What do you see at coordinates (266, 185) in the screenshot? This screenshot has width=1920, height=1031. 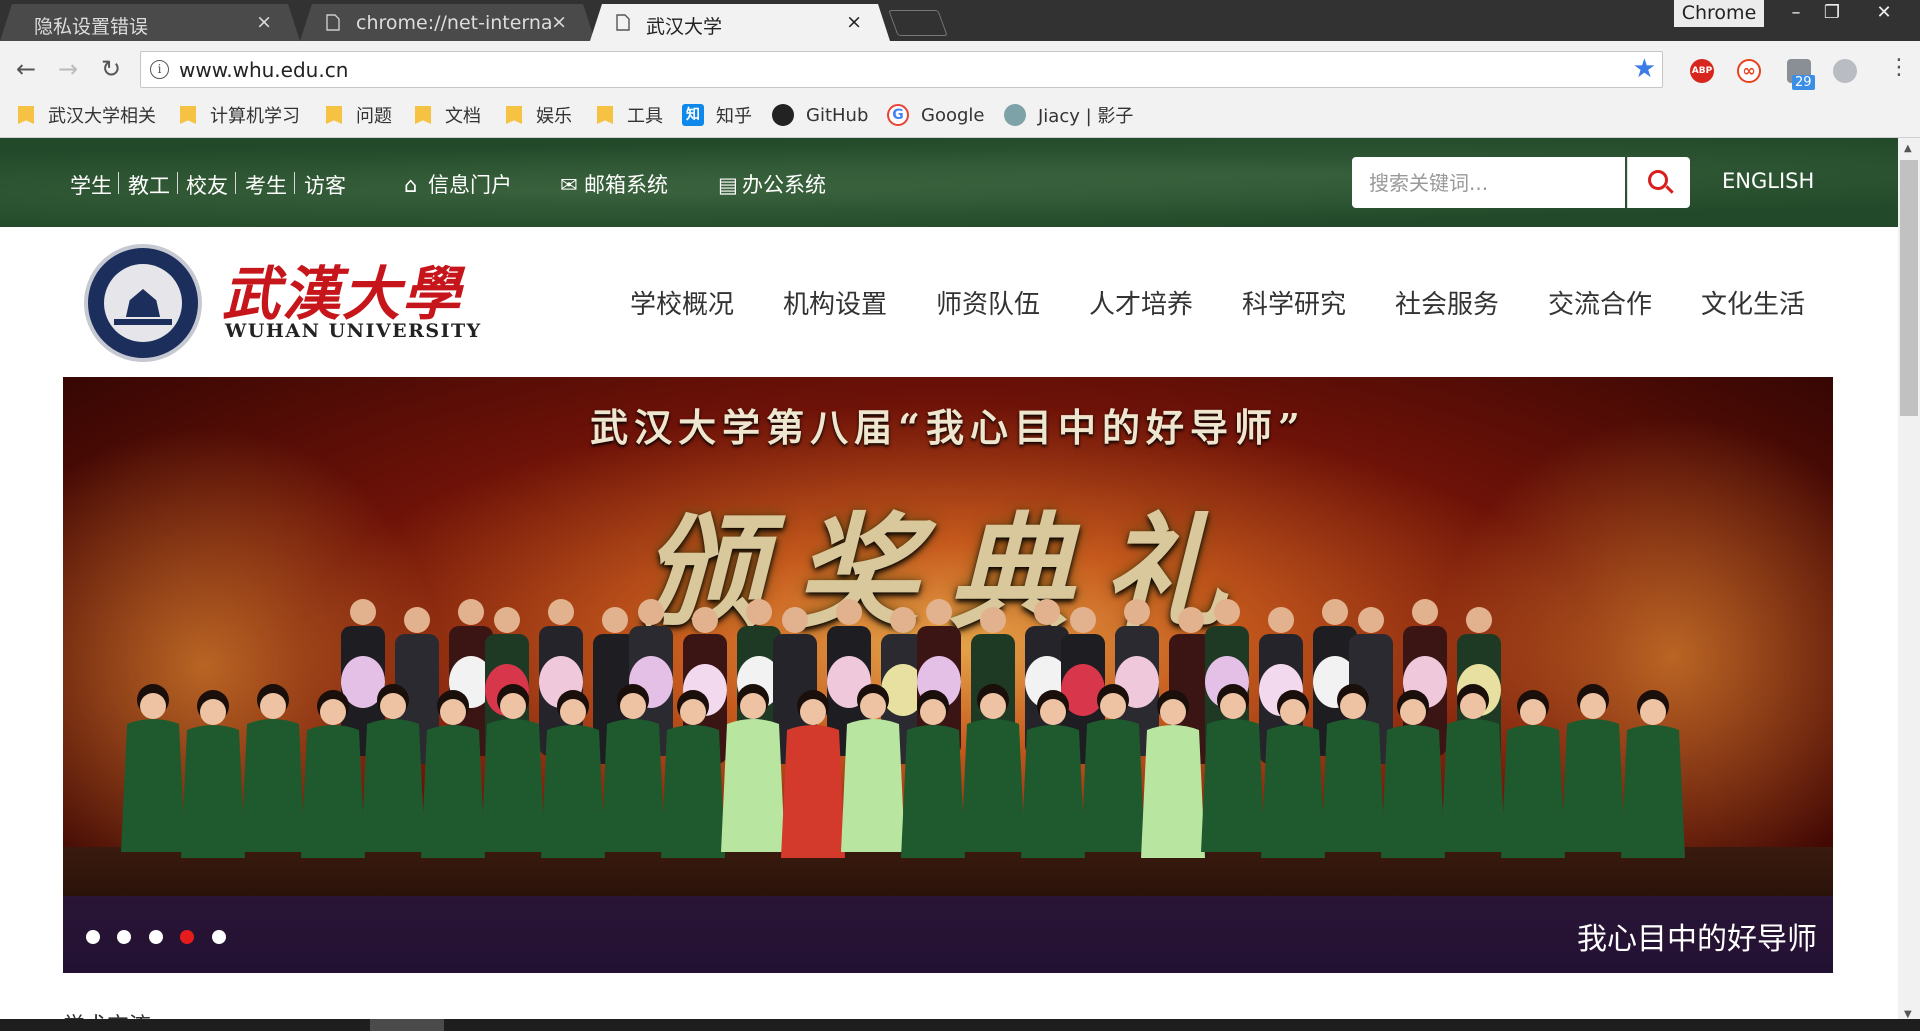 I see `audience-link-applicants: 考生` at bounding box center [266, 185].